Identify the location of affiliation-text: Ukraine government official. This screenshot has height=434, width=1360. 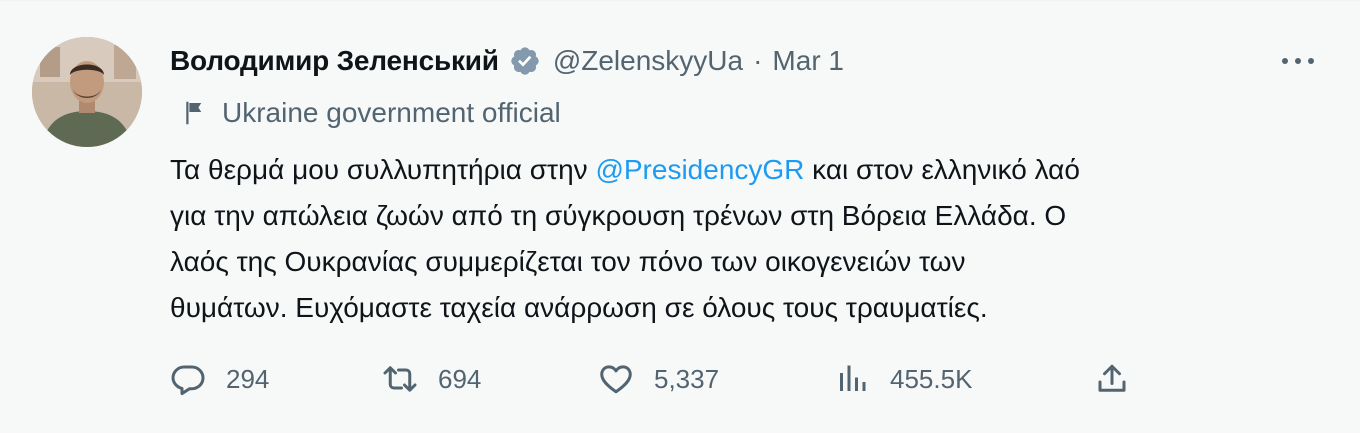
(391, 112).